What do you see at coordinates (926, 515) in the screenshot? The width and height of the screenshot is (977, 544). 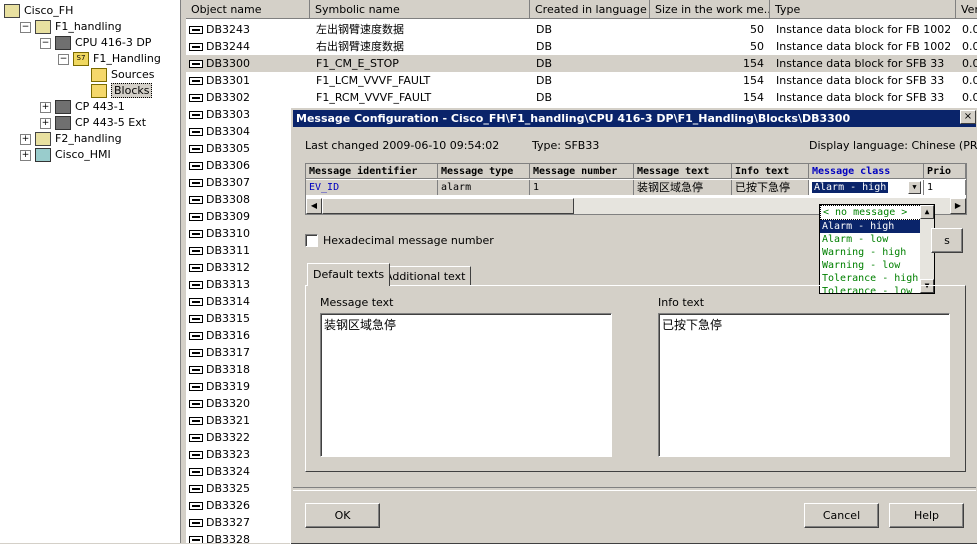 I see `help-button: Help` at bounding box center [926, 515].